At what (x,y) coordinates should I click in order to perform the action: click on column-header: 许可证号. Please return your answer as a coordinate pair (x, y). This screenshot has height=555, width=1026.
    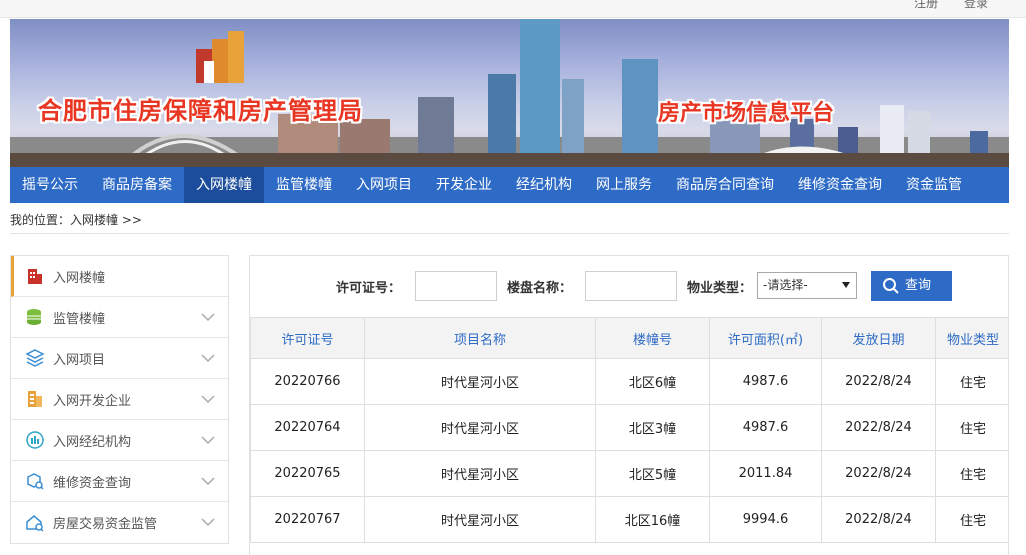
    Looking at the image, I should click on (307, 338).